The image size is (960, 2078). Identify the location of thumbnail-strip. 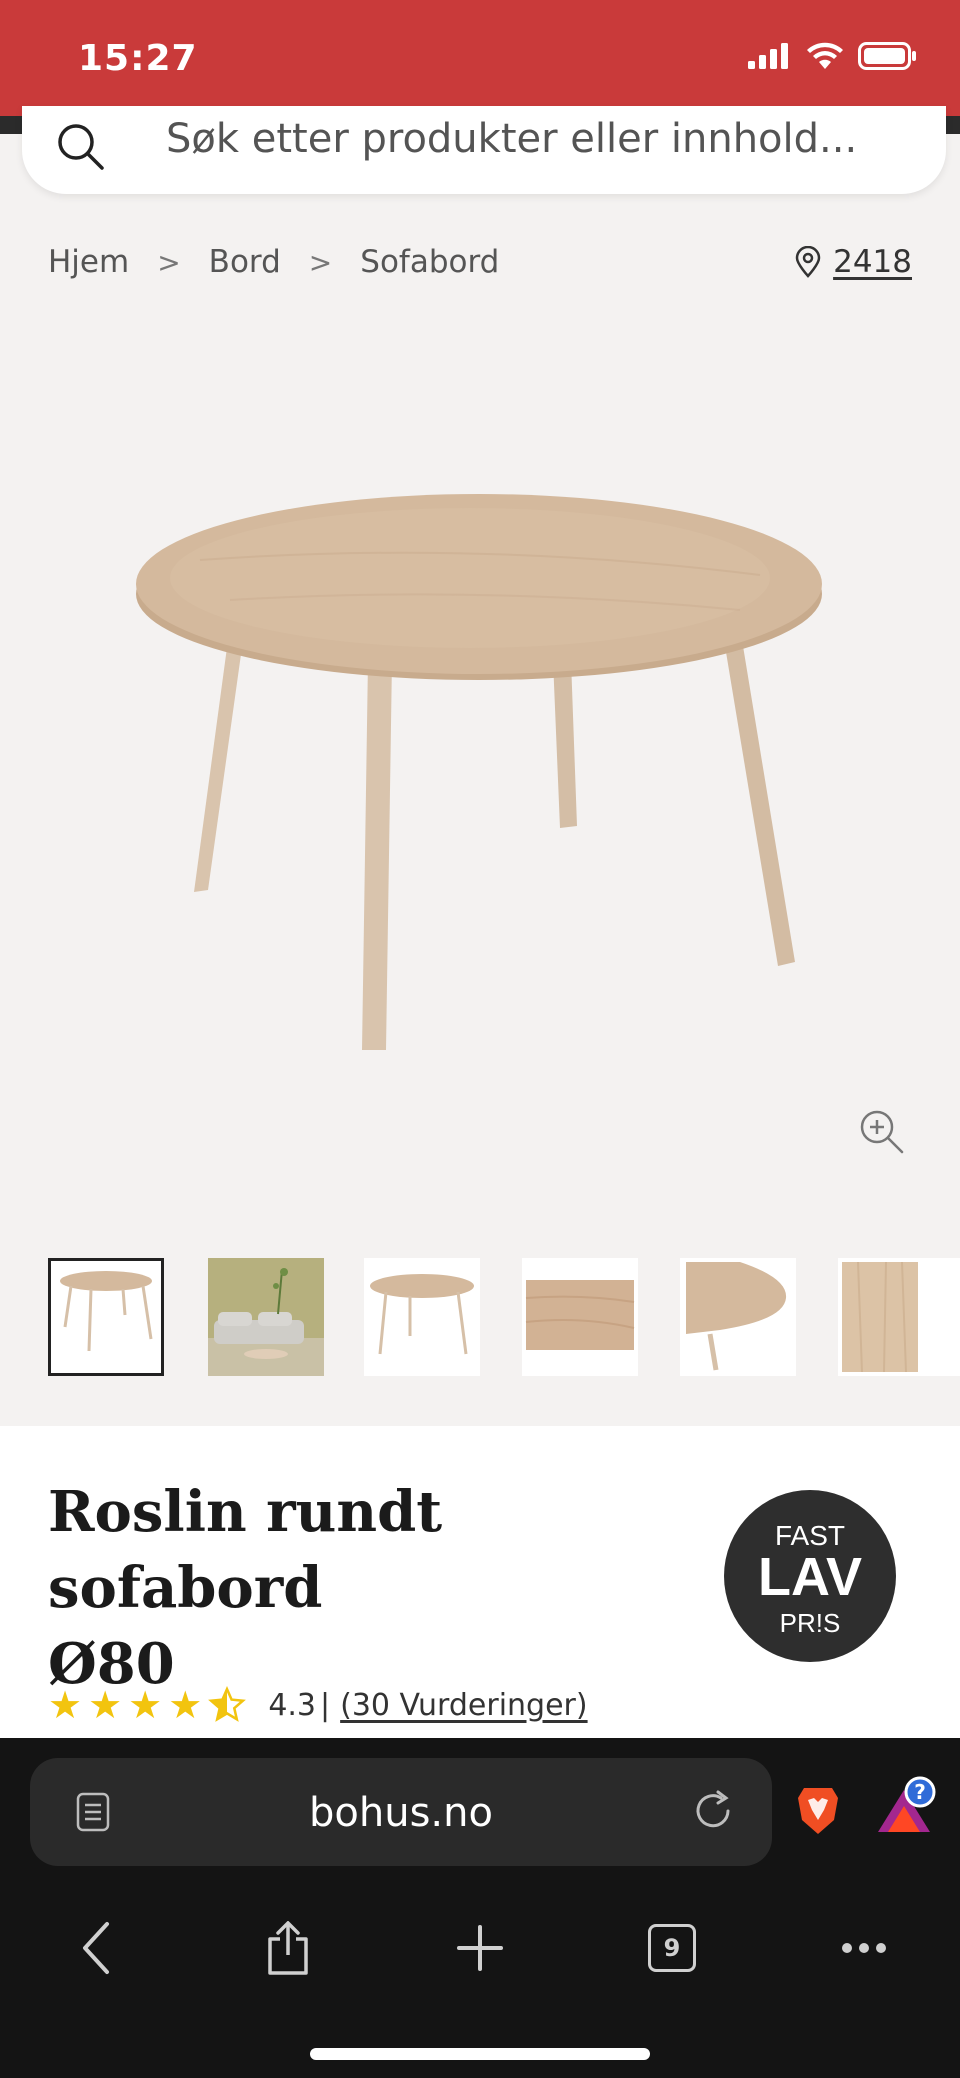
(480, 1318).